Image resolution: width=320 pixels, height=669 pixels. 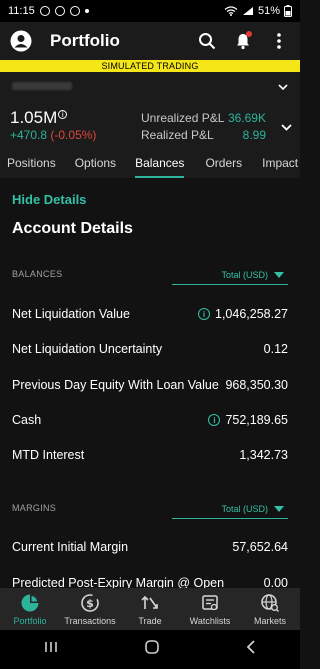 I want to click on page-title: Portfolio, so click(x=85, y=40).